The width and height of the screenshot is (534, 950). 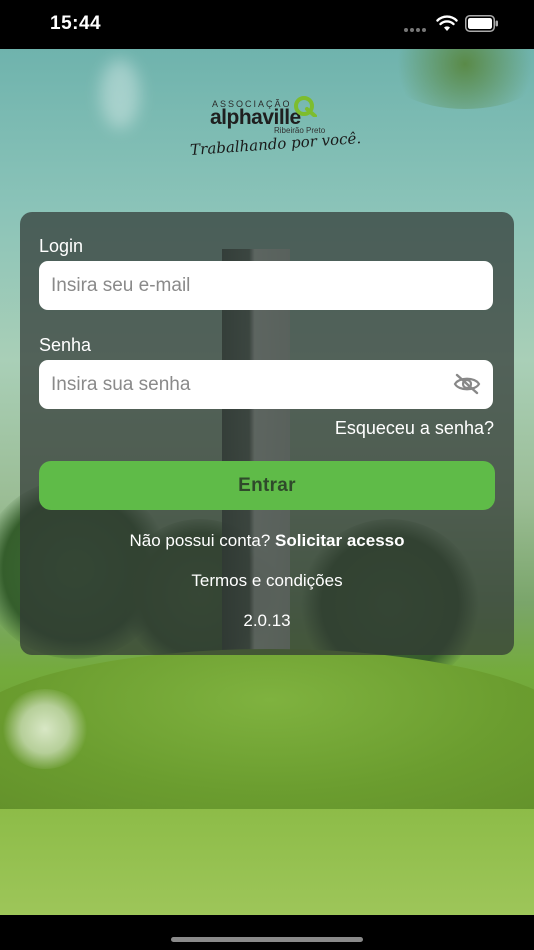 I want to click on password-input: Insira sua senha, so click(x=266, y=384).